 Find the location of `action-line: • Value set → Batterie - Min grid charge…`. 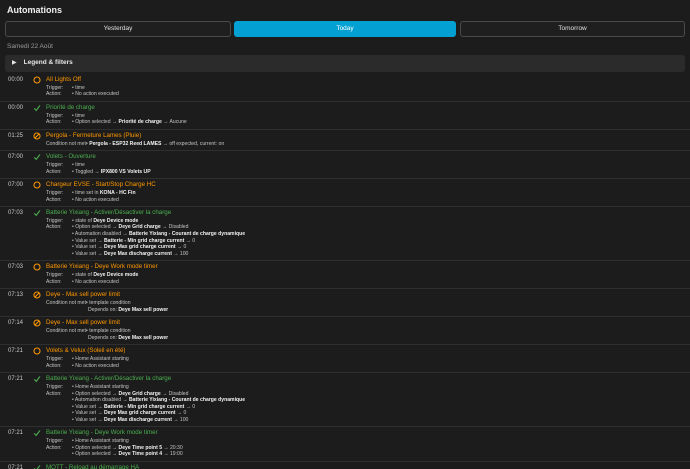

action-line: • Value set → Batterie - Min grid charge… is located at coordinates (368, 241).